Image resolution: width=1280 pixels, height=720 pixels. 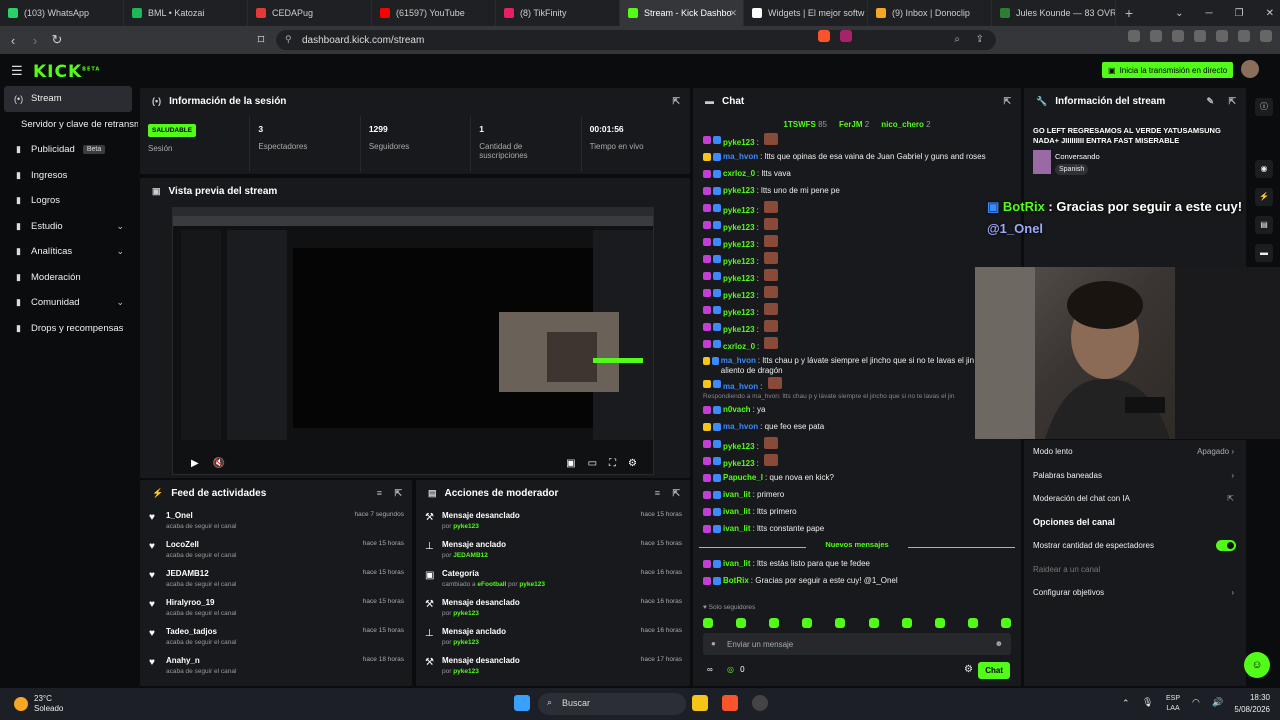 What do you see at coordinates (261, 40) in the screenshot?
I see `bookmark-icon: ⌑` at bounding box center [261, 40].